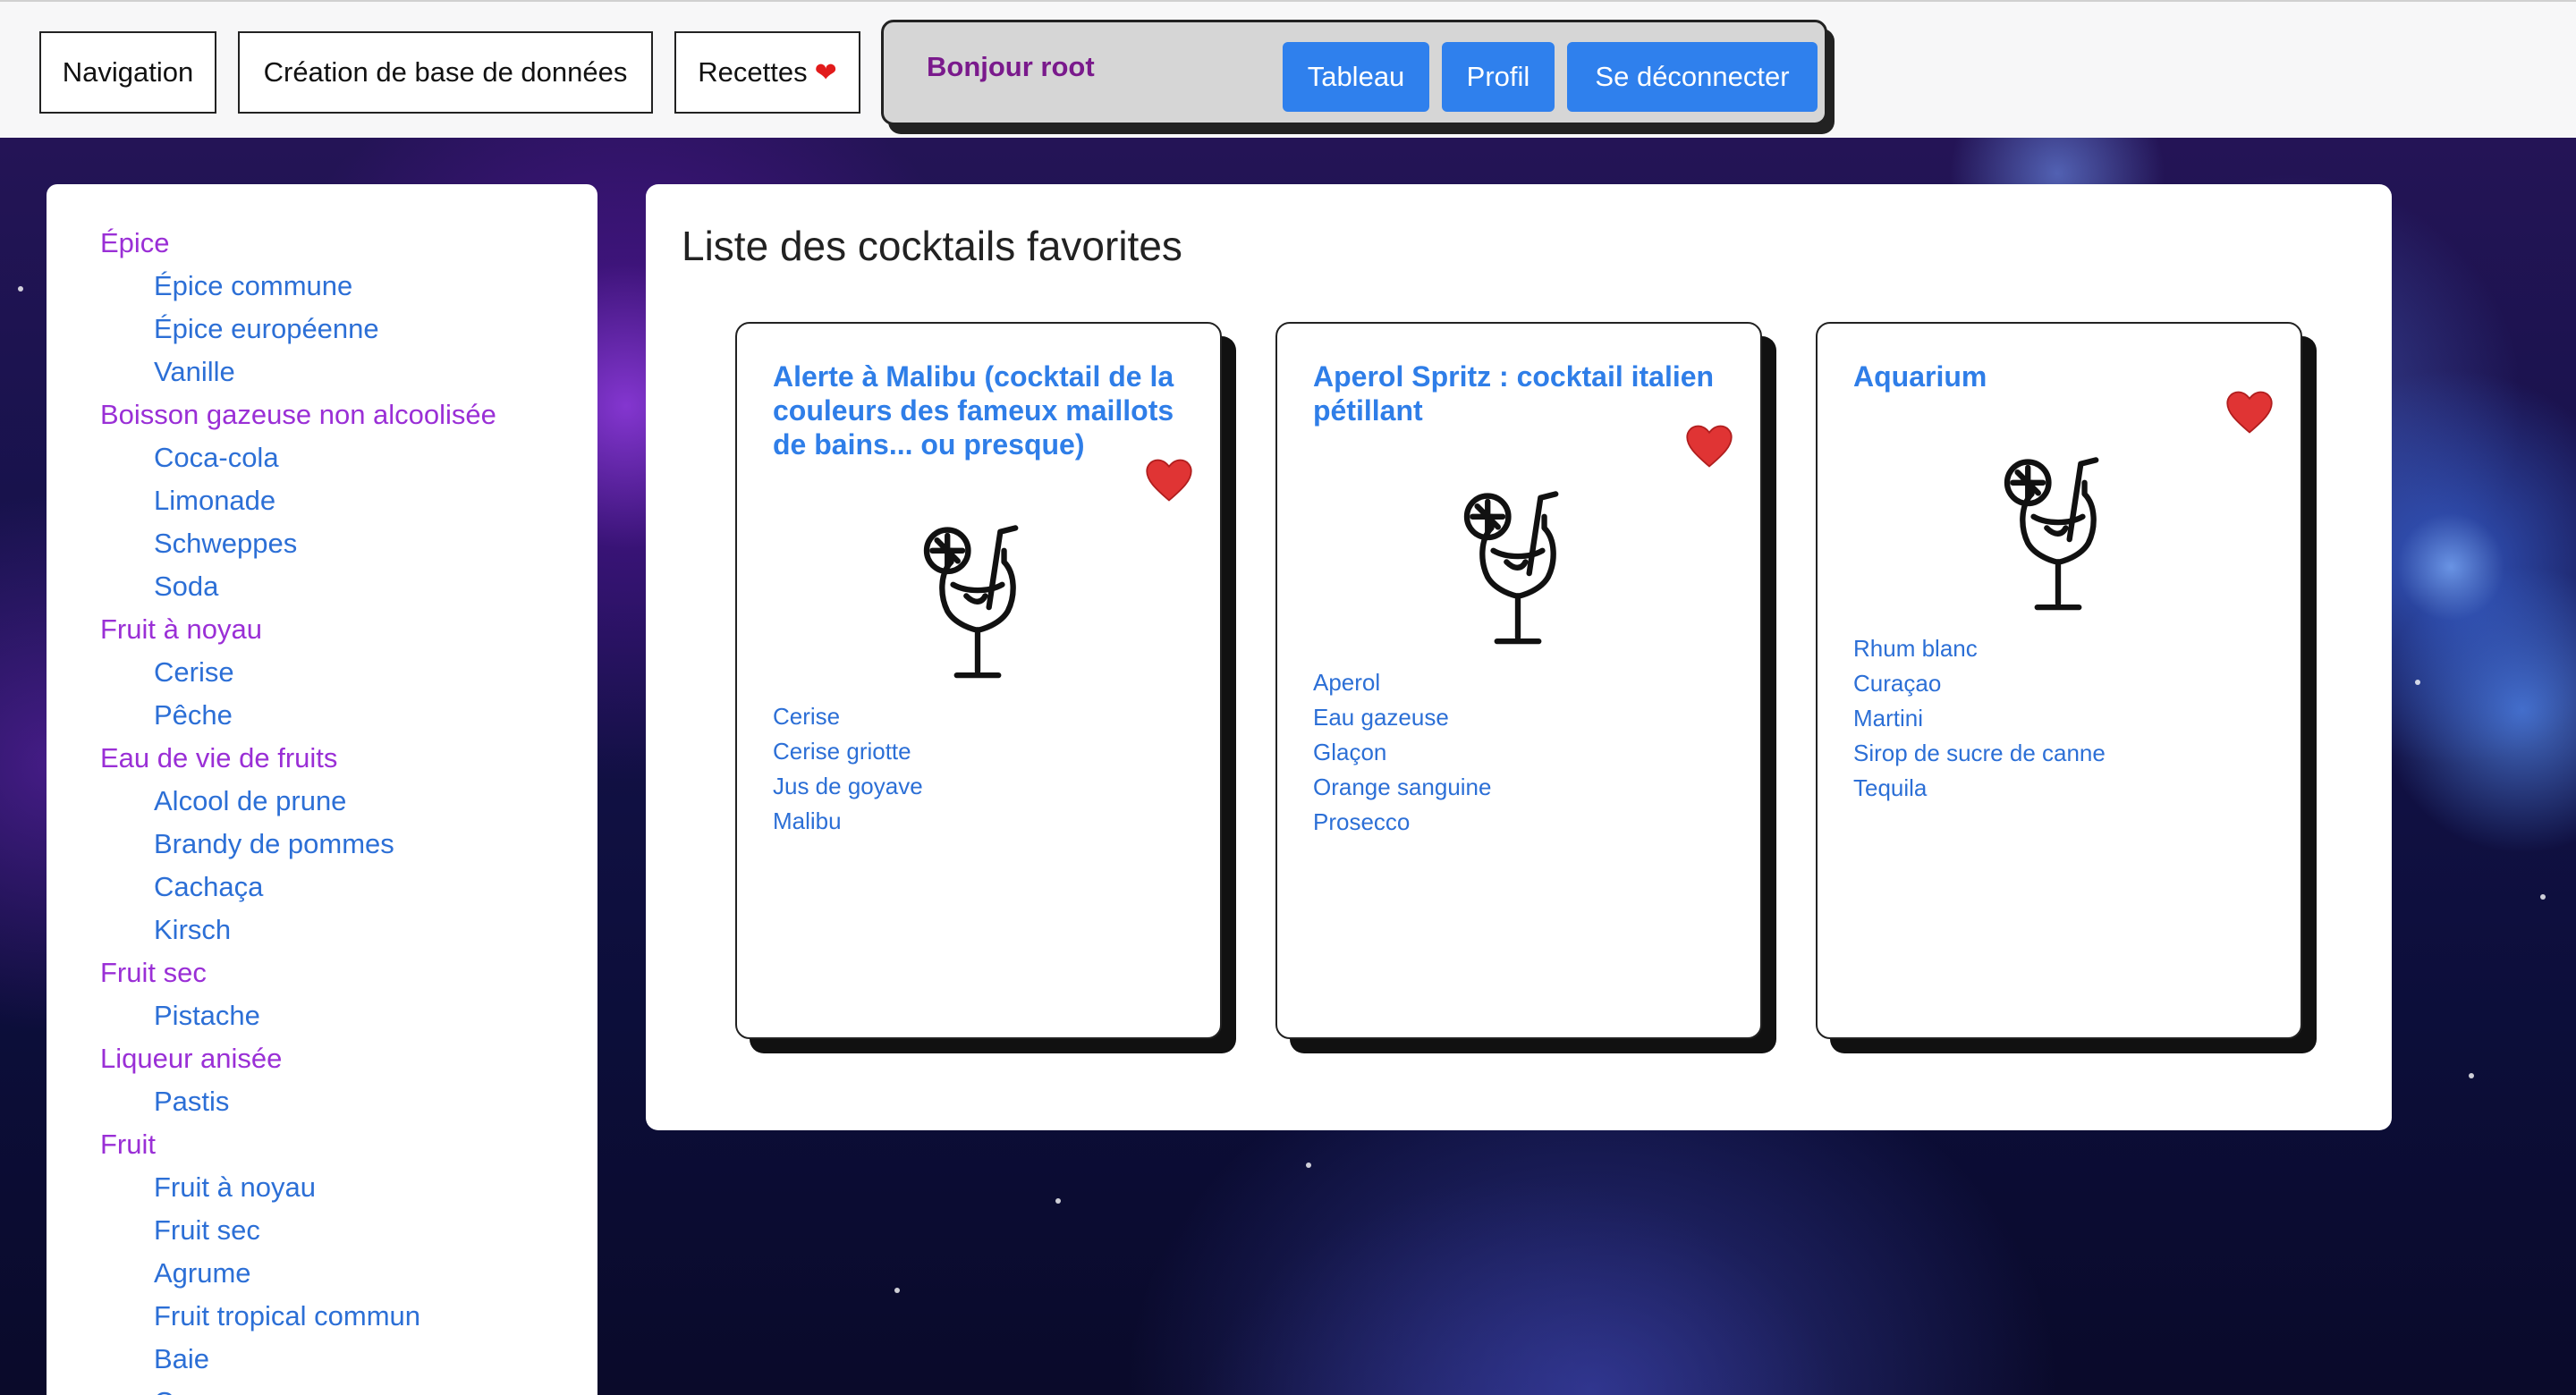 The image size is (2576, 1395). What do you see at coordinates (1350, 752) in the screenshot?
I see `ingredient-item: Glaçon` at bounding box center [1350, 752].